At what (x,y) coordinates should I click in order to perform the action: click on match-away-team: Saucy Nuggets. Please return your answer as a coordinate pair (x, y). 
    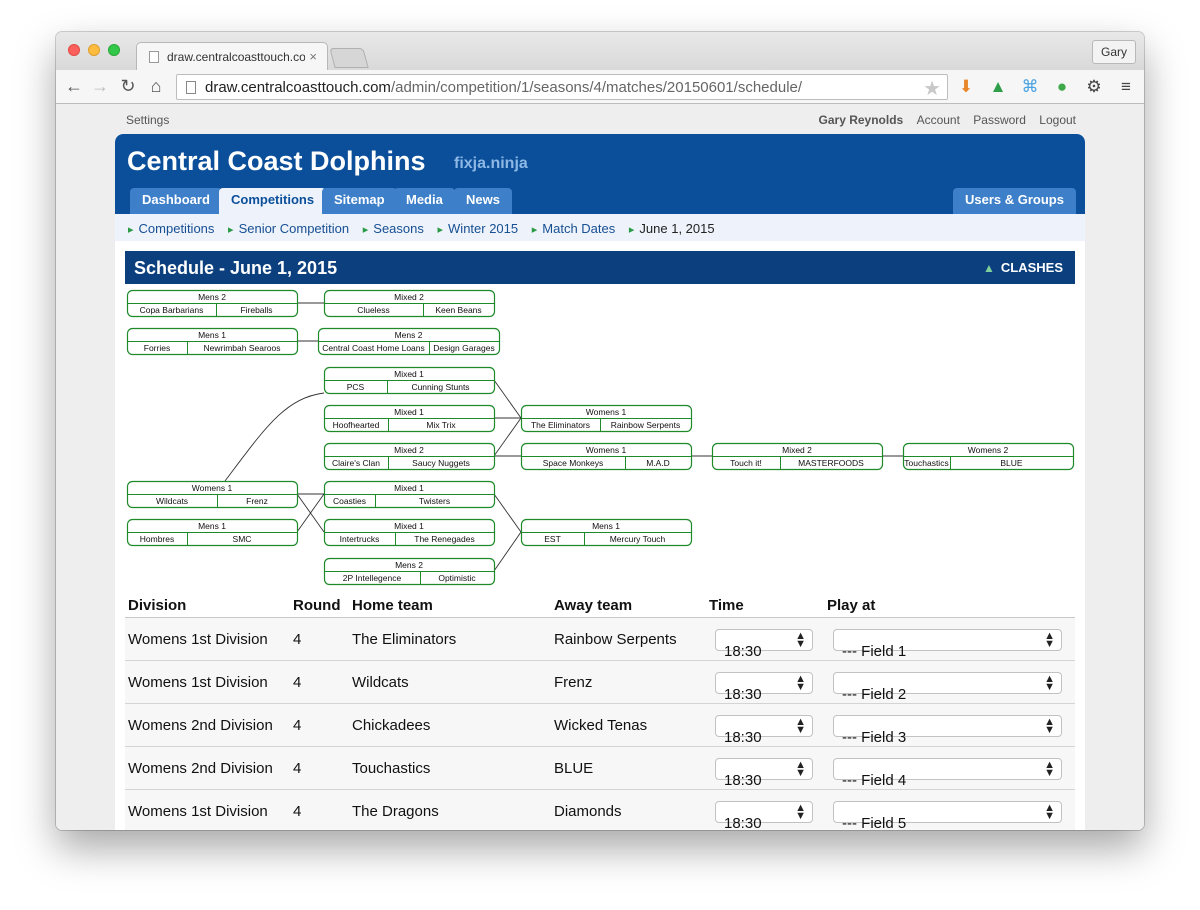
    Looking at the image, I should click on (441, 463).